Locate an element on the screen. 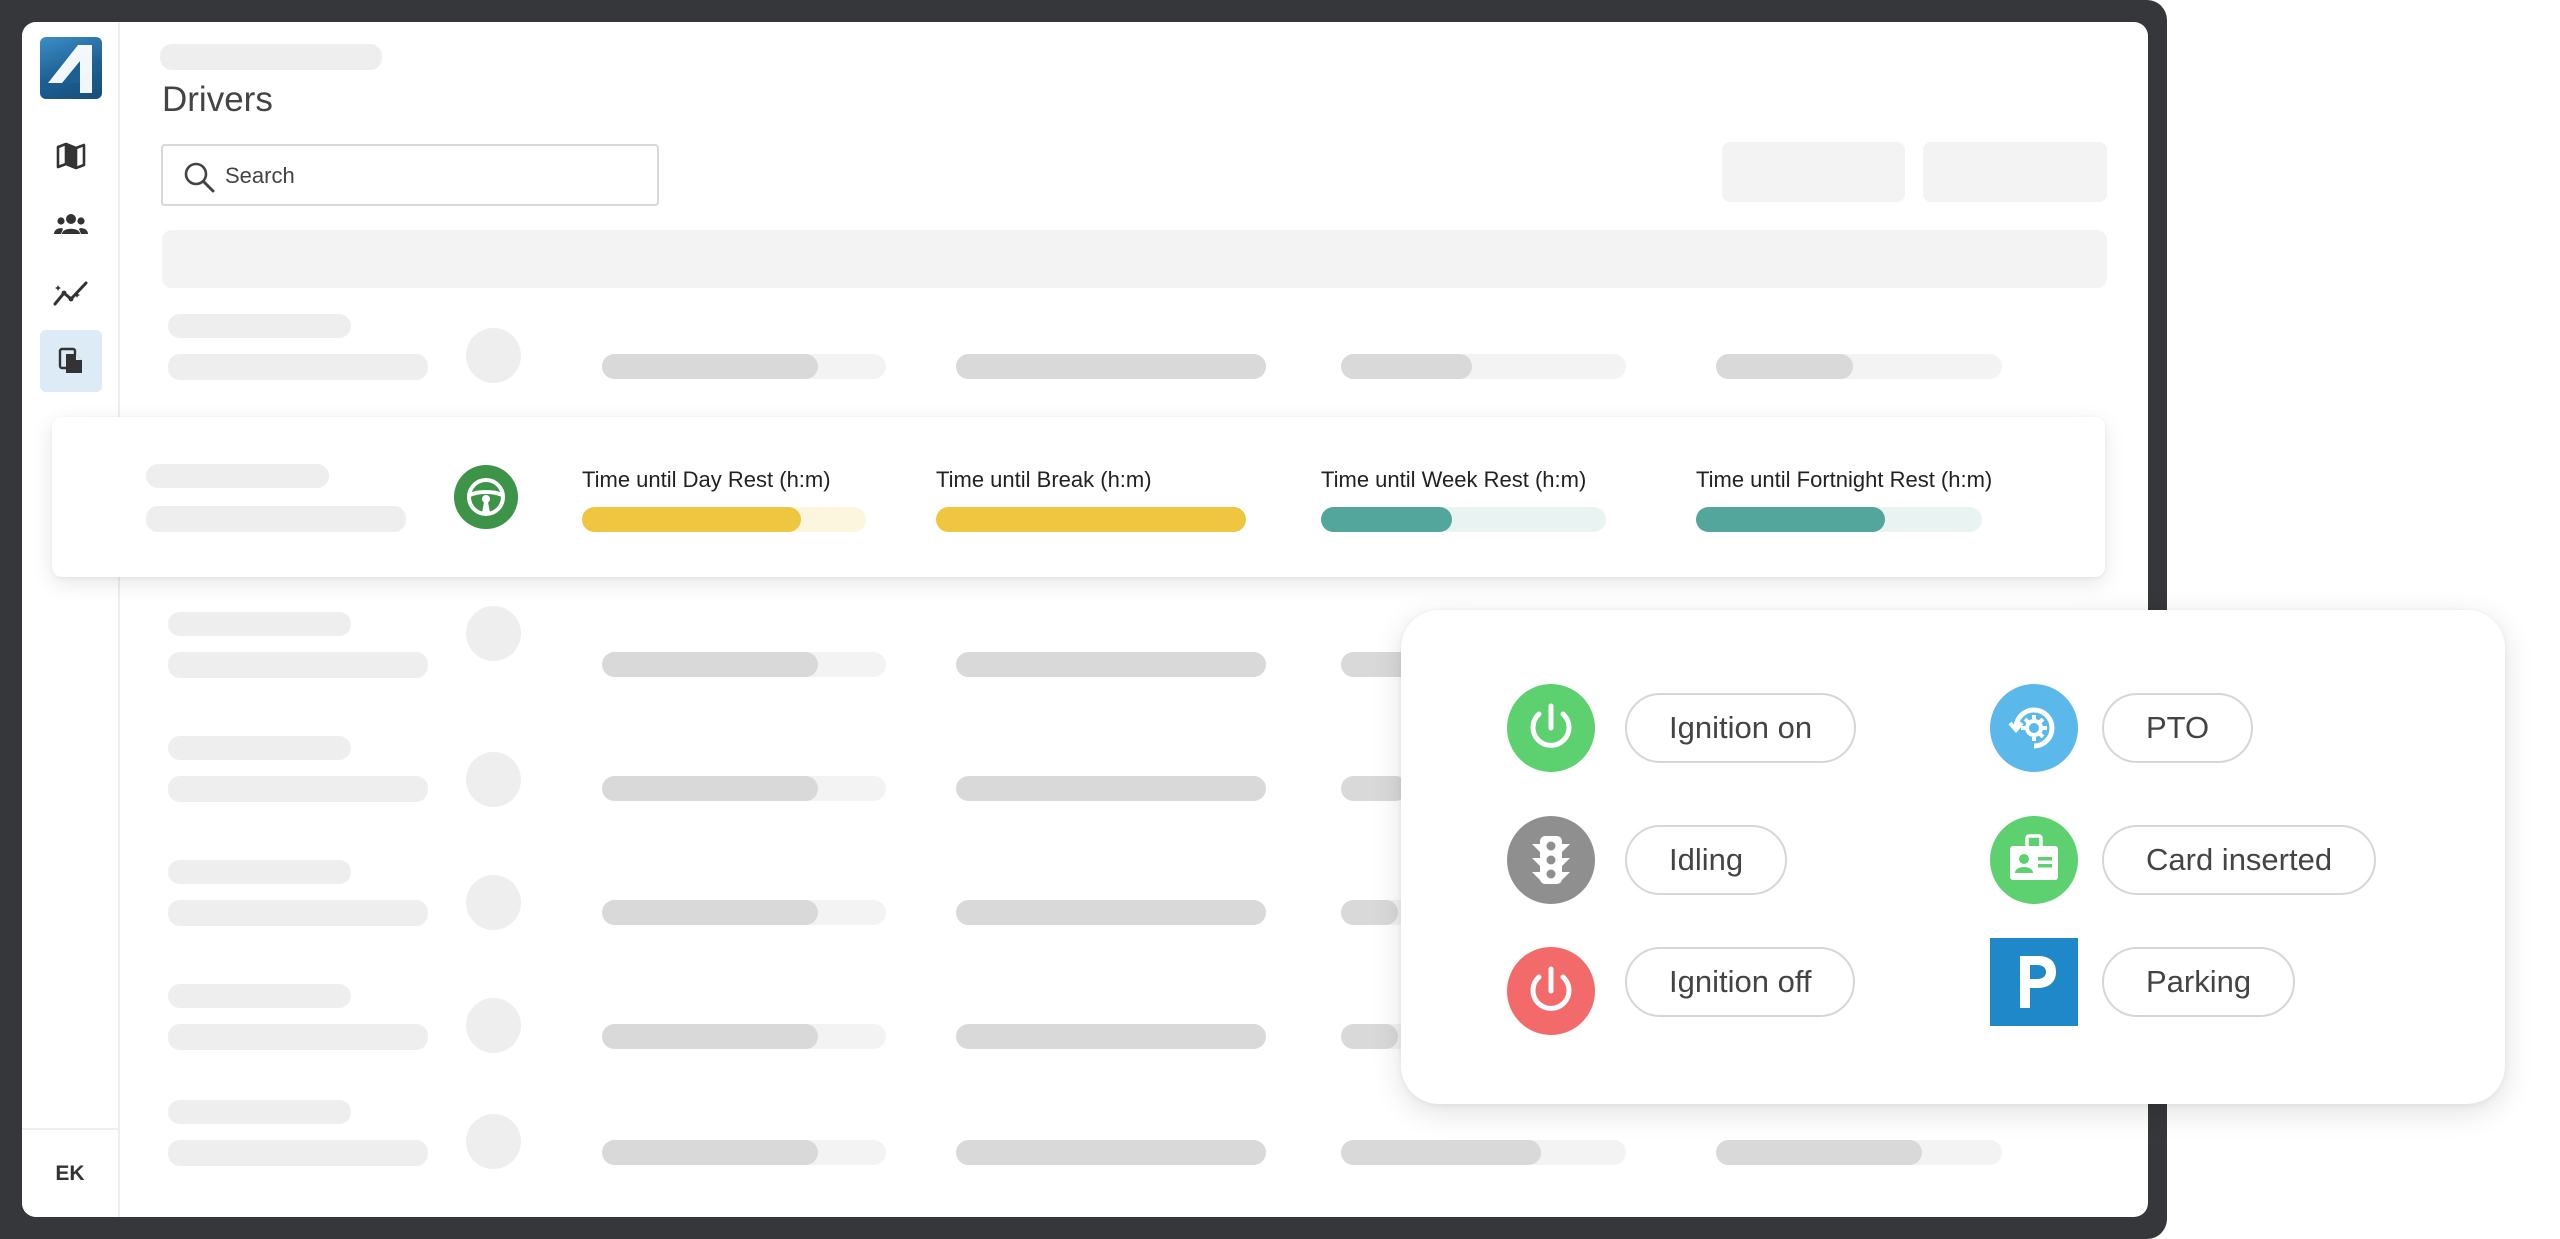 The width and height of the screenshot is (2560, 1239). ignition-on-icon is located at coordinates (1551, 728).